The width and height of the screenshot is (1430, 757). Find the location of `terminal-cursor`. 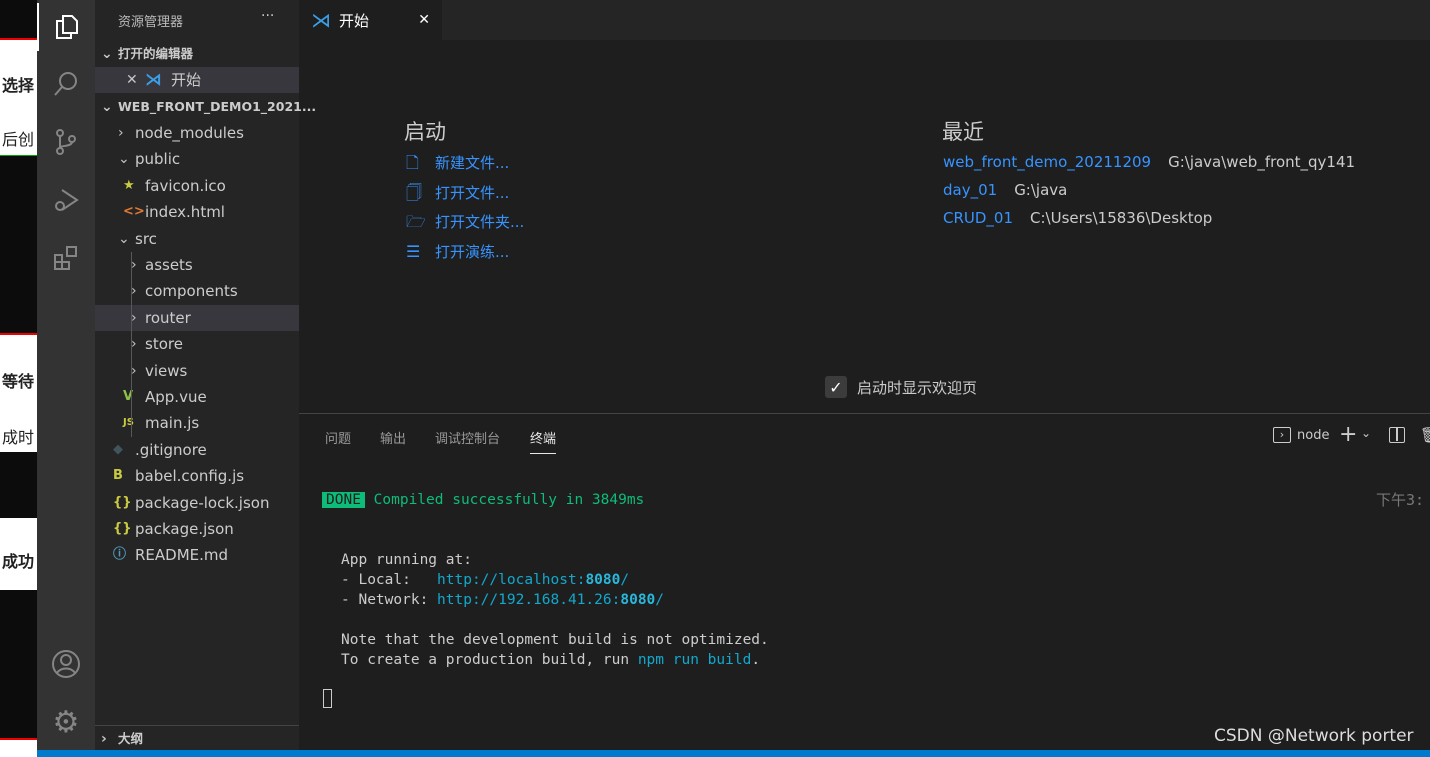

terminal-cursor is located at coordinates (327, 698).